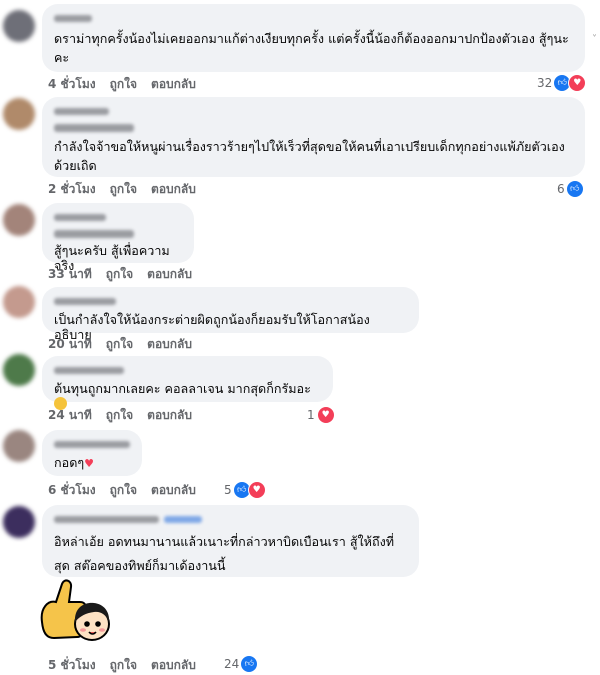 Image resolution: width=600 pixels, height=675 pixels. Describe the element at coordinates (70, 274) in the screenshot. I see `comment-time: 33 นาที` at that location.